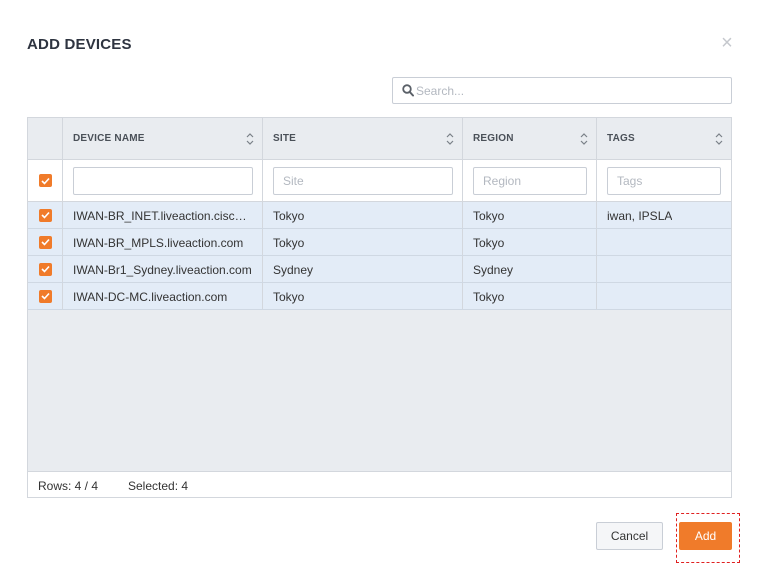 This screenshot has height=580, width=761. I want to click on site-cell: Sydney, so click(363, 269).